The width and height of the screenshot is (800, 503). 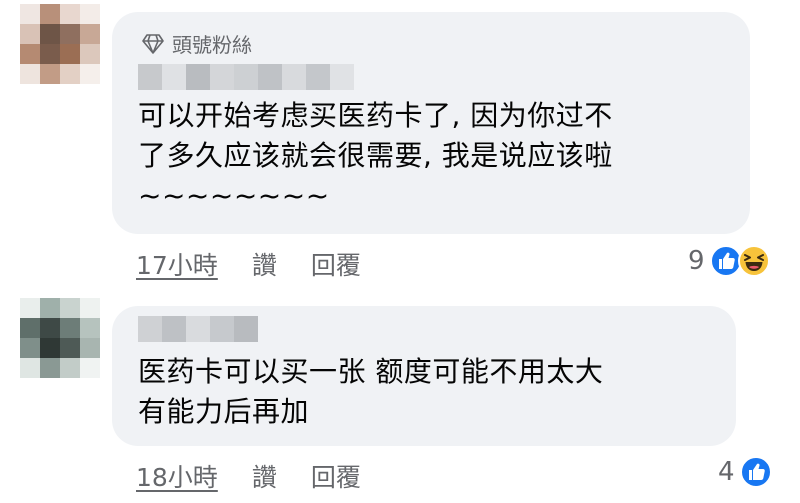 I want to click on like-icon, so click(x=755, y=472).